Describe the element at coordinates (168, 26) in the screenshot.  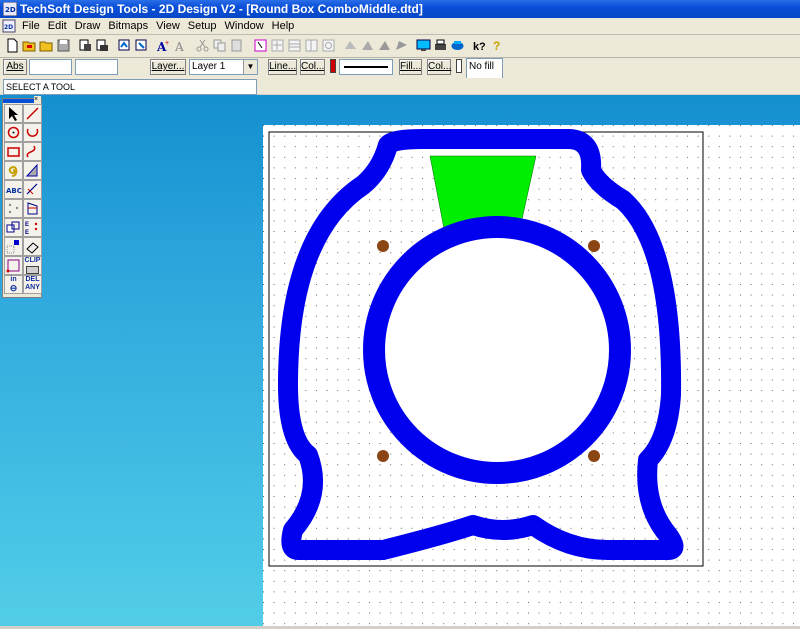
I see `menu-view: View` at that location.